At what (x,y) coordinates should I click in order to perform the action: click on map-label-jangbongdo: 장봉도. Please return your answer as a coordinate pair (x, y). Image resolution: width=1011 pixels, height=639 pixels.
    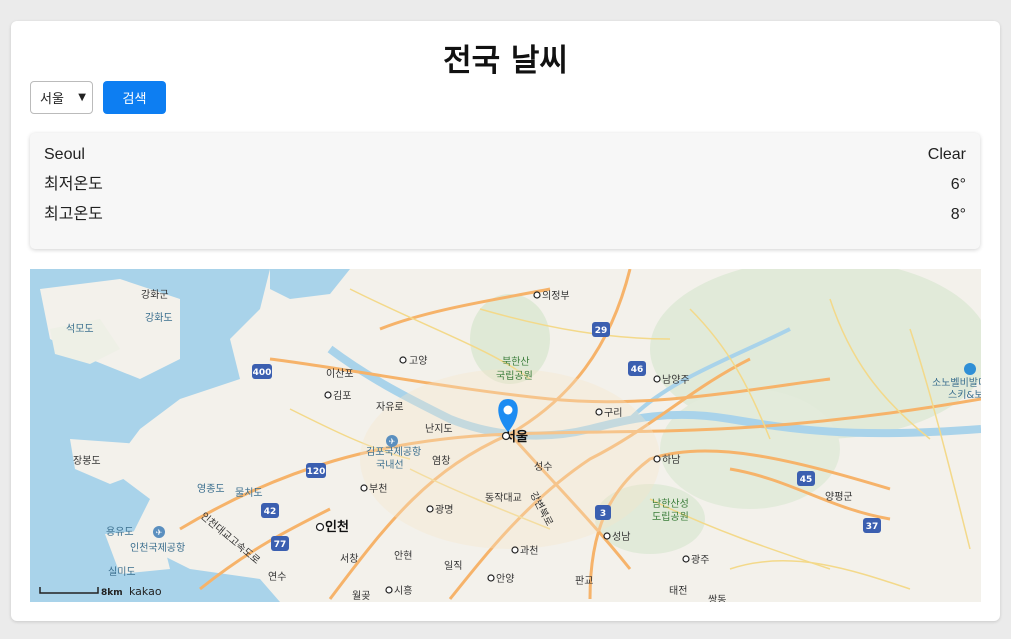
    Looking at the image, I should click on (87, 461).